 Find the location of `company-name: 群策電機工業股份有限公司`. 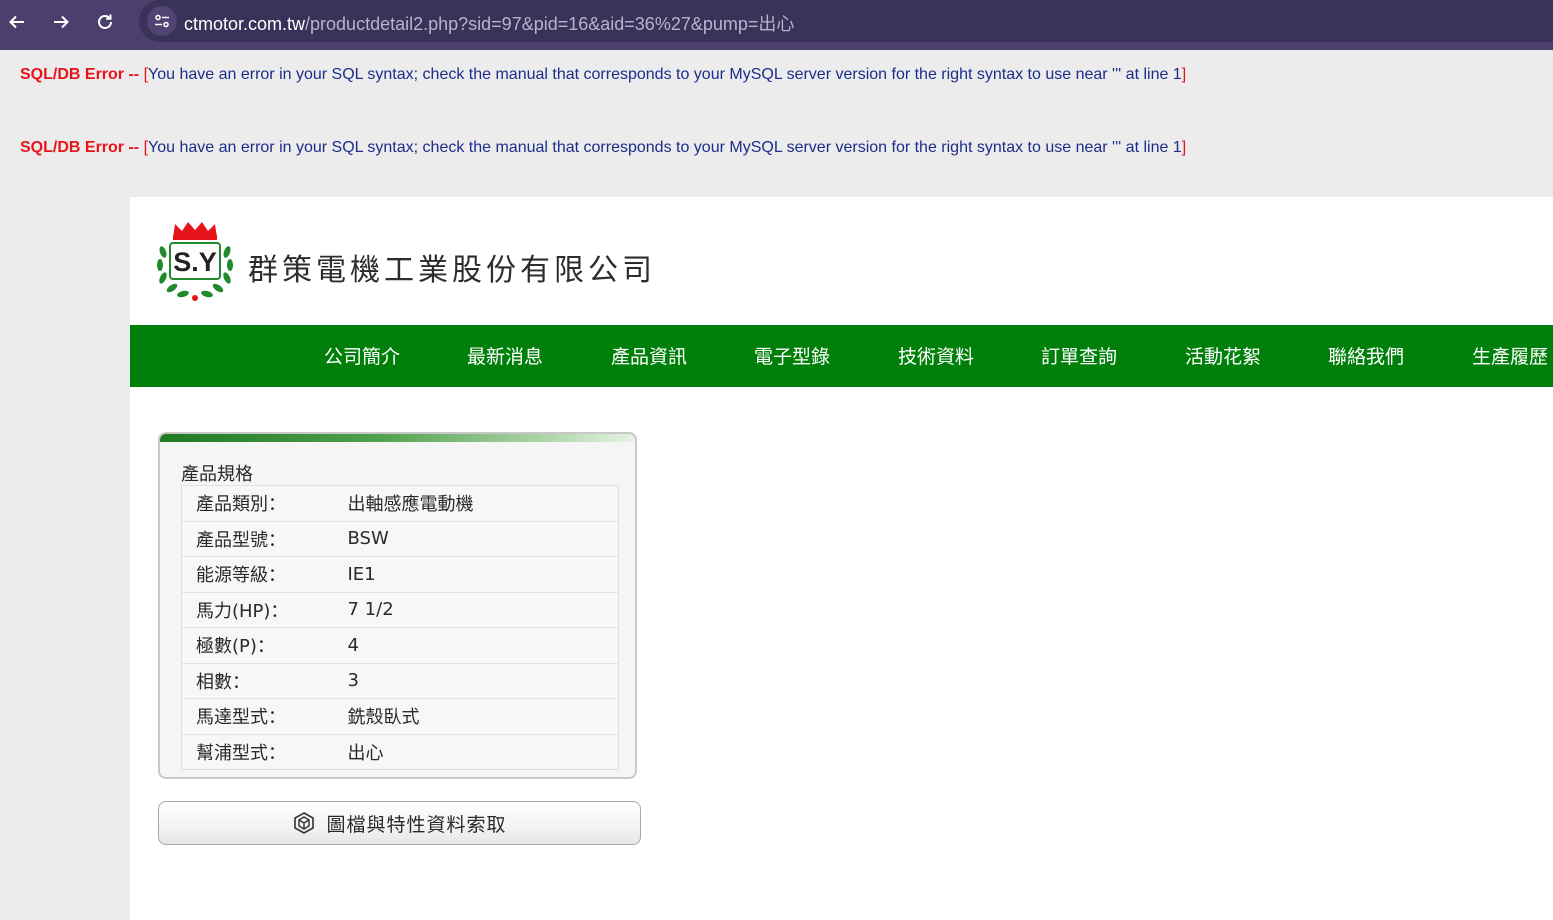

company-name: 群策電機工業股份有限公司 is located at coordinates (452, 270).